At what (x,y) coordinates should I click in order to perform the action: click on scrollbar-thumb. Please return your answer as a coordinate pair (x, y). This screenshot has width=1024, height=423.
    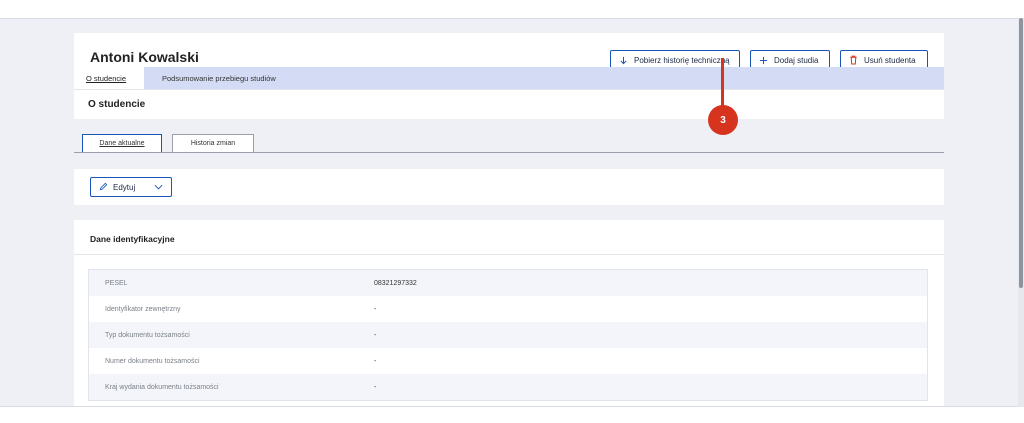
    Looking at the image, I should click on (1021, 153).